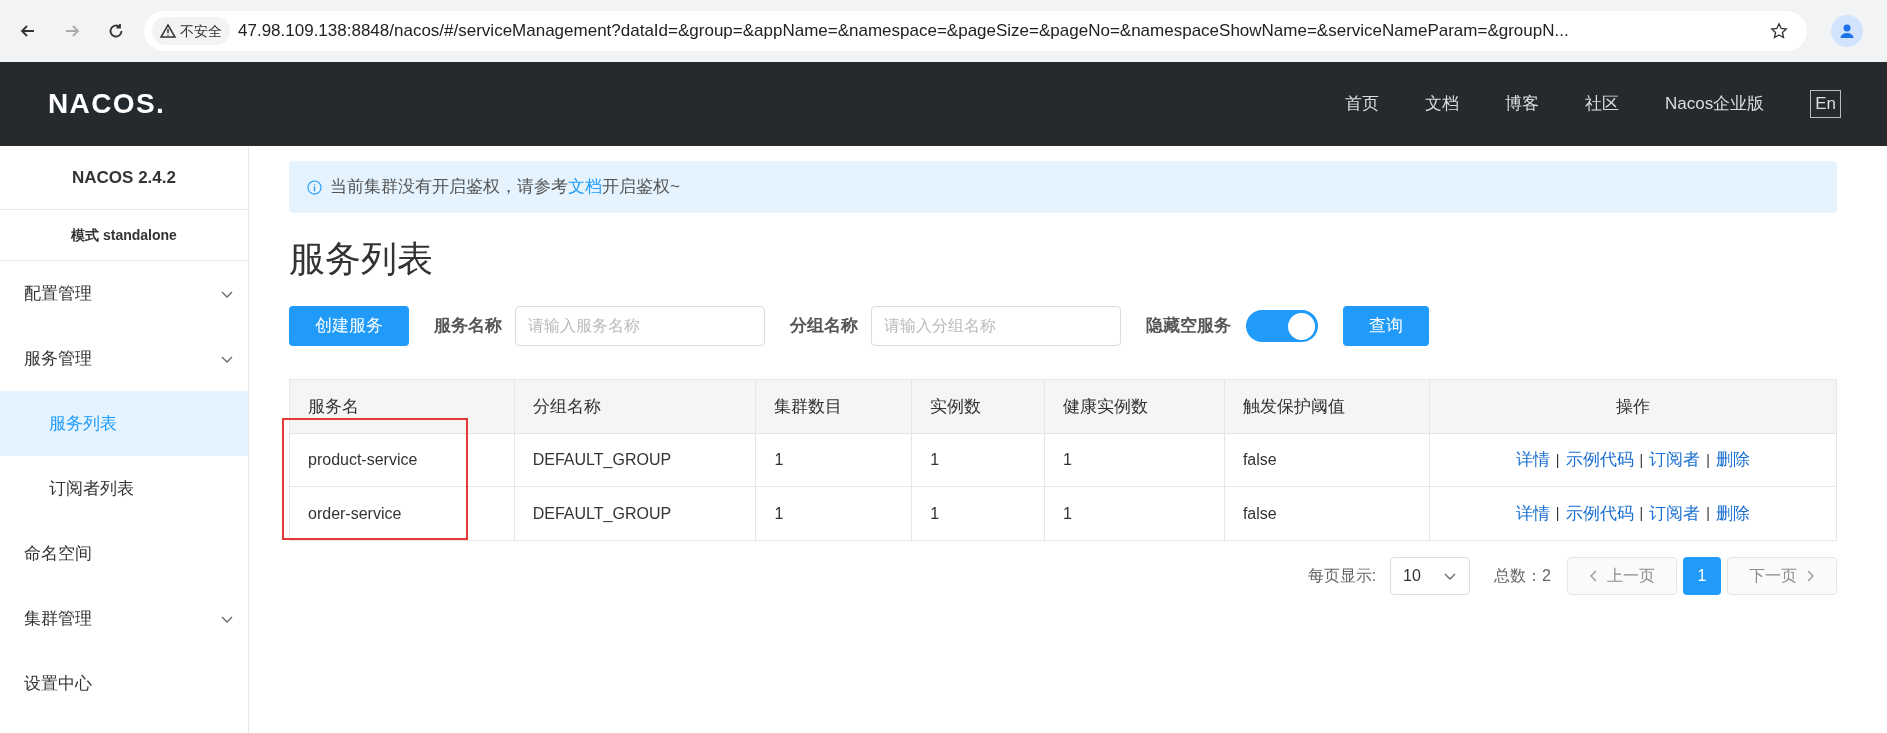  I want to click on menu-item: 配置管理, so click(124, 293).